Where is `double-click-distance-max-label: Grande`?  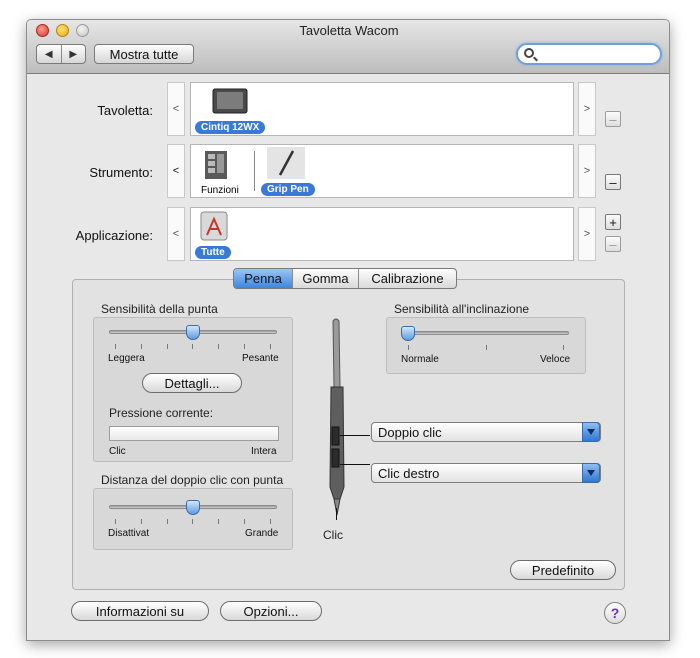
double-click-distance-max-label: Grande is located at coordinates (262, 533).